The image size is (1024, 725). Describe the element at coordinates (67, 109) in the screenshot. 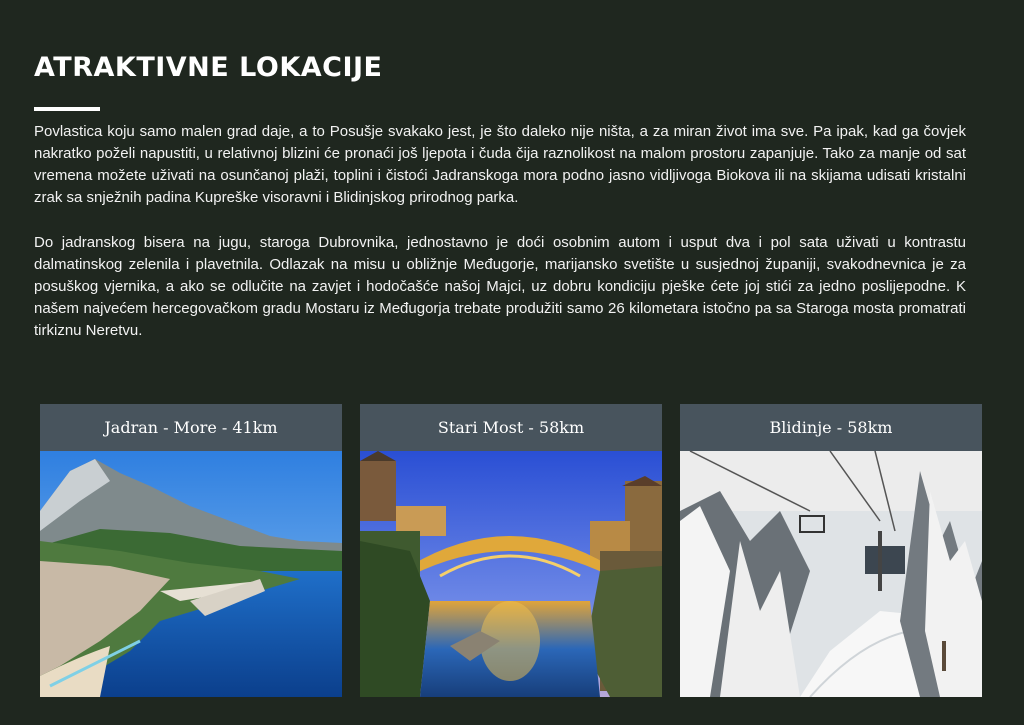

I see `title-underline` at that location.